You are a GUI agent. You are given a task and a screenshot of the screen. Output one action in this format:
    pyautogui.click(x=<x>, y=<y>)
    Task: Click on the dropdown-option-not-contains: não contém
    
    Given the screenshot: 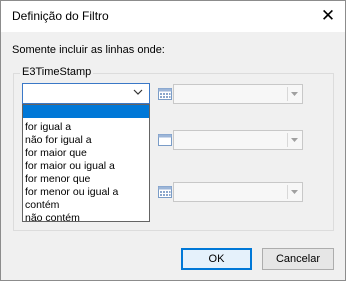 What is the action you would take?
    pyautogui.click(x=86, y=218)
    